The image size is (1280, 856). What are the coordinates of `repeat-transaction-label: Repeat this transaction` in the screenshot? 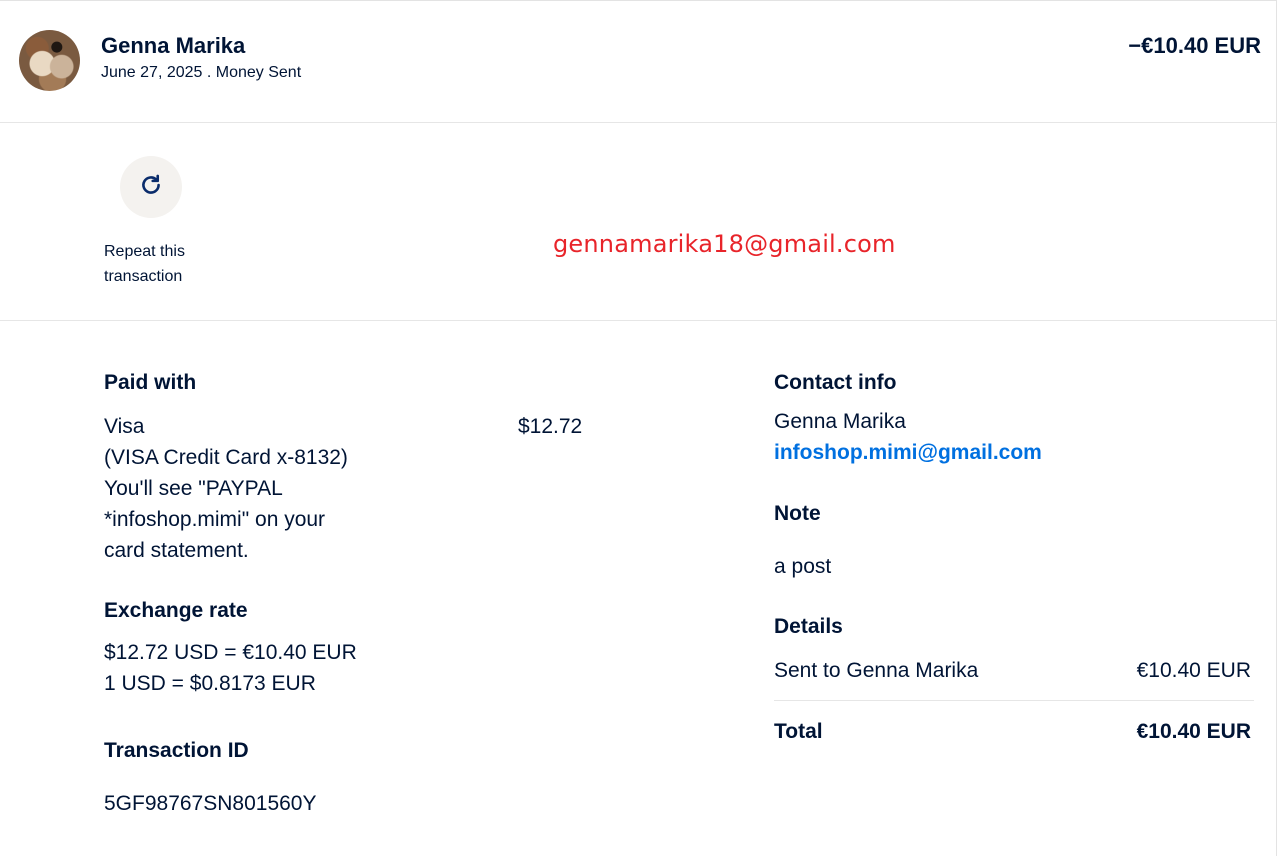 It's located at (164, 264).